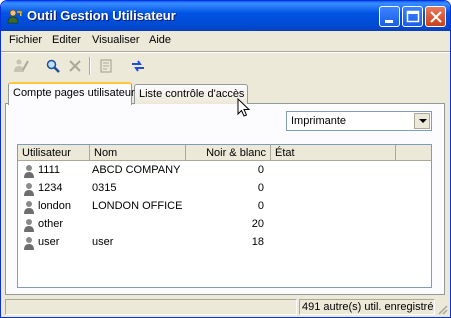 This screenshot has width=451, height=318. I want to click on status-text: 491 autre(s) util. enregistré(s), so click(367, 307).